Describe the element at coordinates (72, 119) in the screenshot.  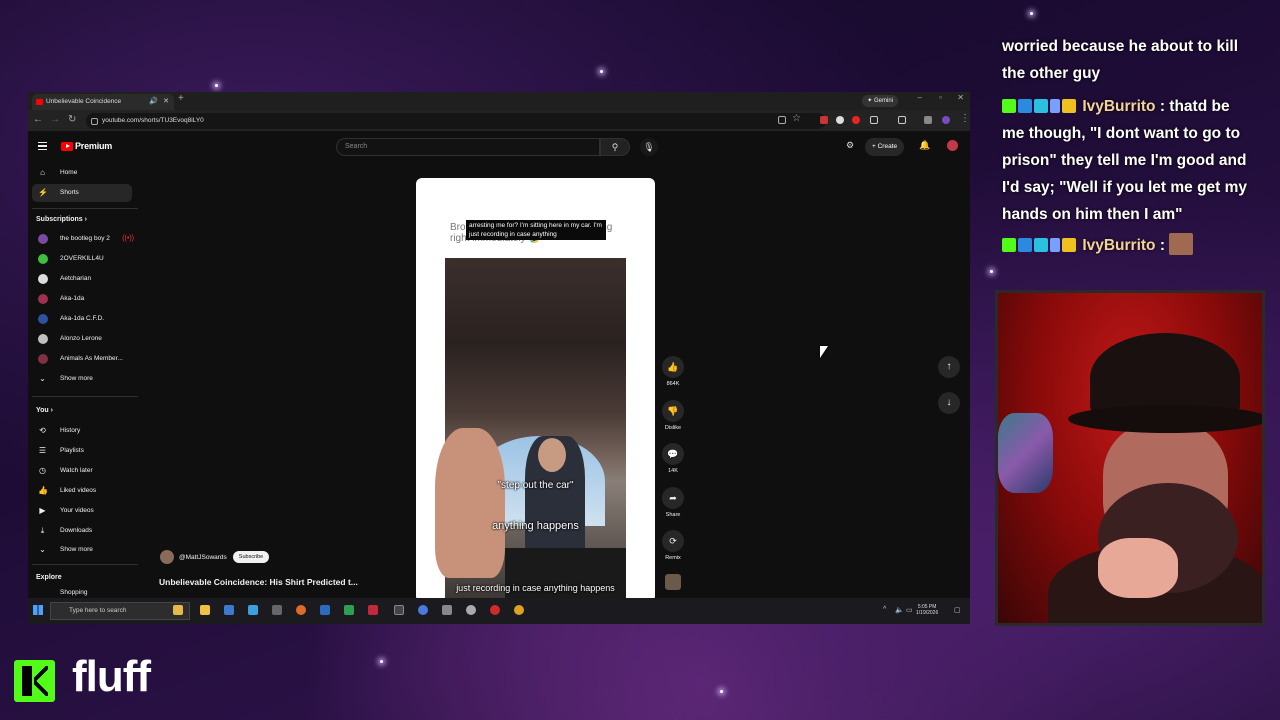
I see `reload-icon: ↻` at that location.